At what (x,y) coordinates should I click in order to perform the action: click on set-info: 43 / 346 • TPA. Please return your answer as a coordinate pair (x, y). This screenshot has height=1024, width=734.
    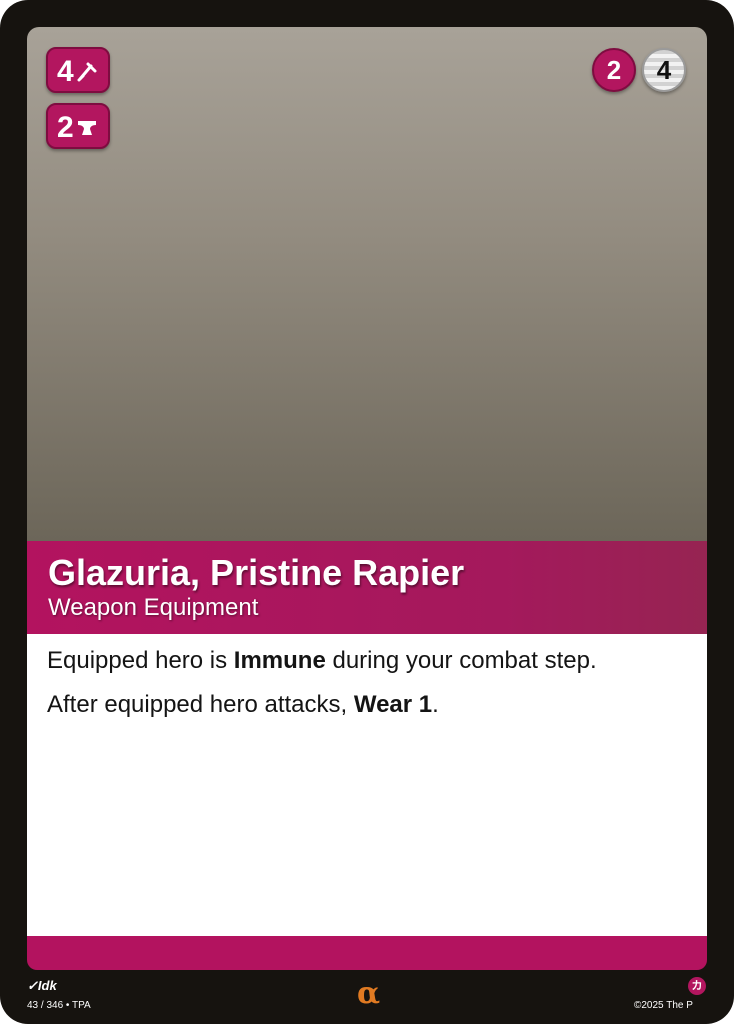
    Looking at the image, I should click on (59, 1005).